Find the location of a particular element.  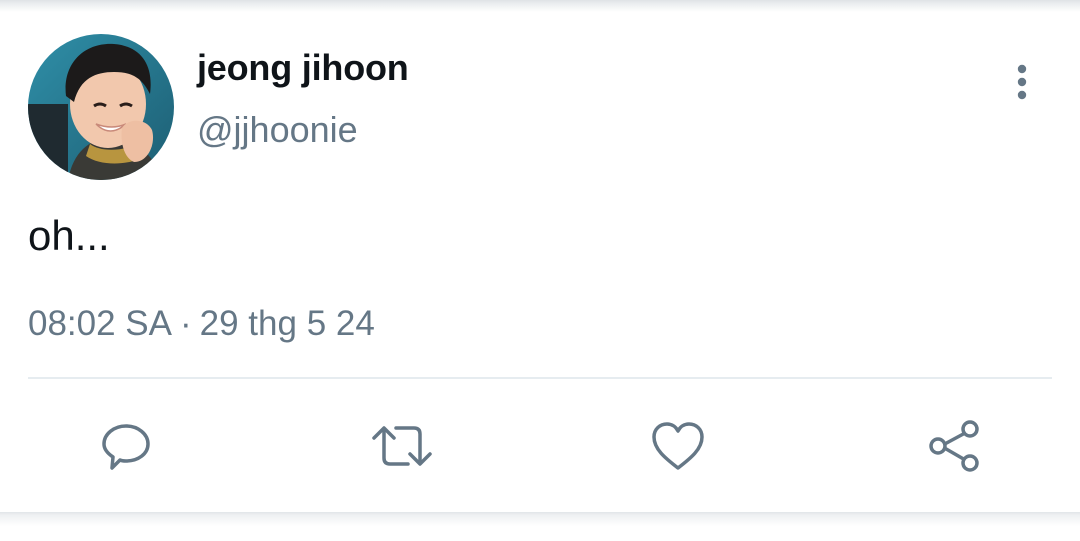

retweet-button is located at coordinates (402, 446).